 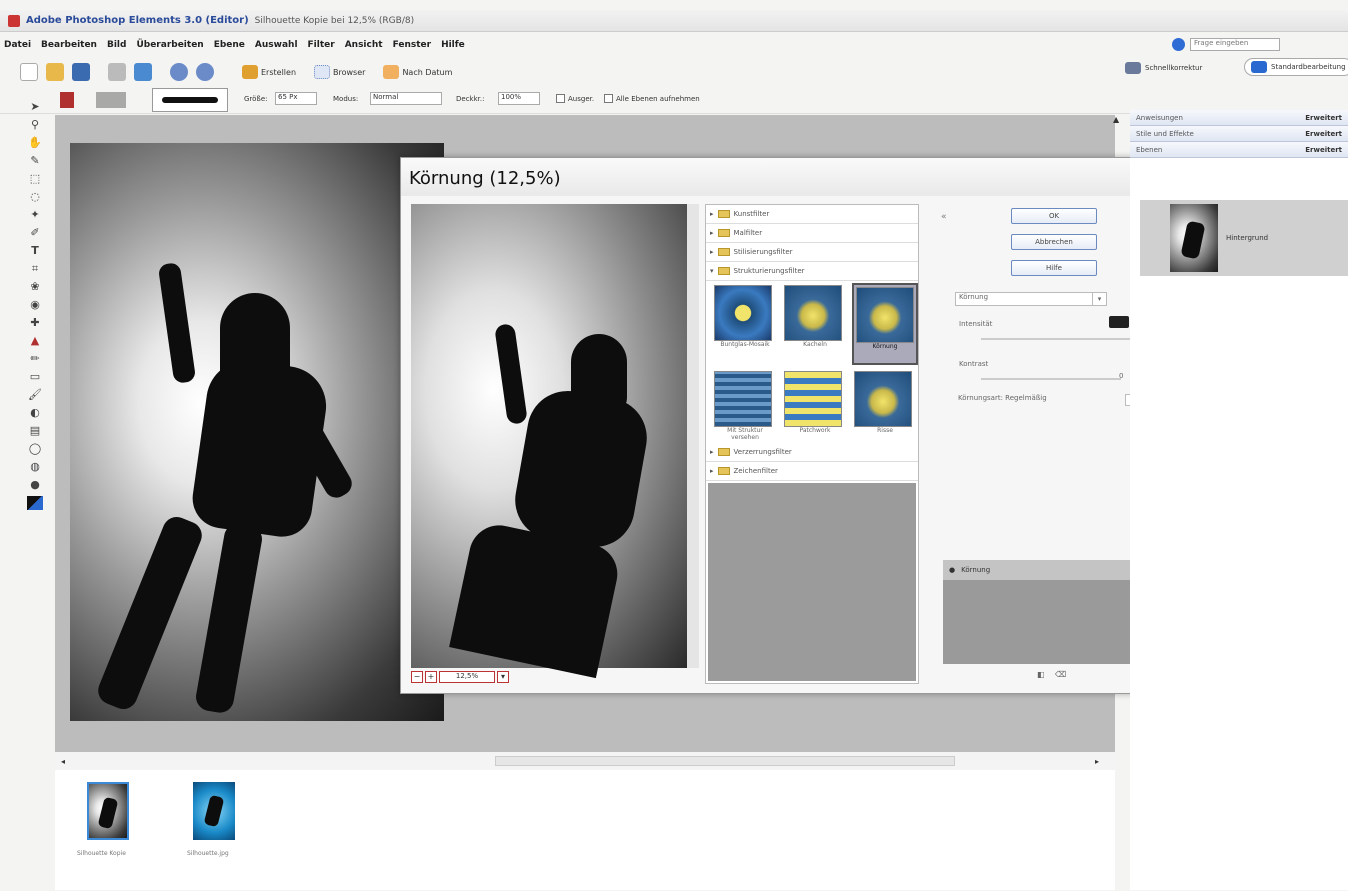 What do you see at coordinates (1060, 674) in the screenshot?
I see `delete-effect-layer-icon: ⌫` at bounding box center [1060, 674].